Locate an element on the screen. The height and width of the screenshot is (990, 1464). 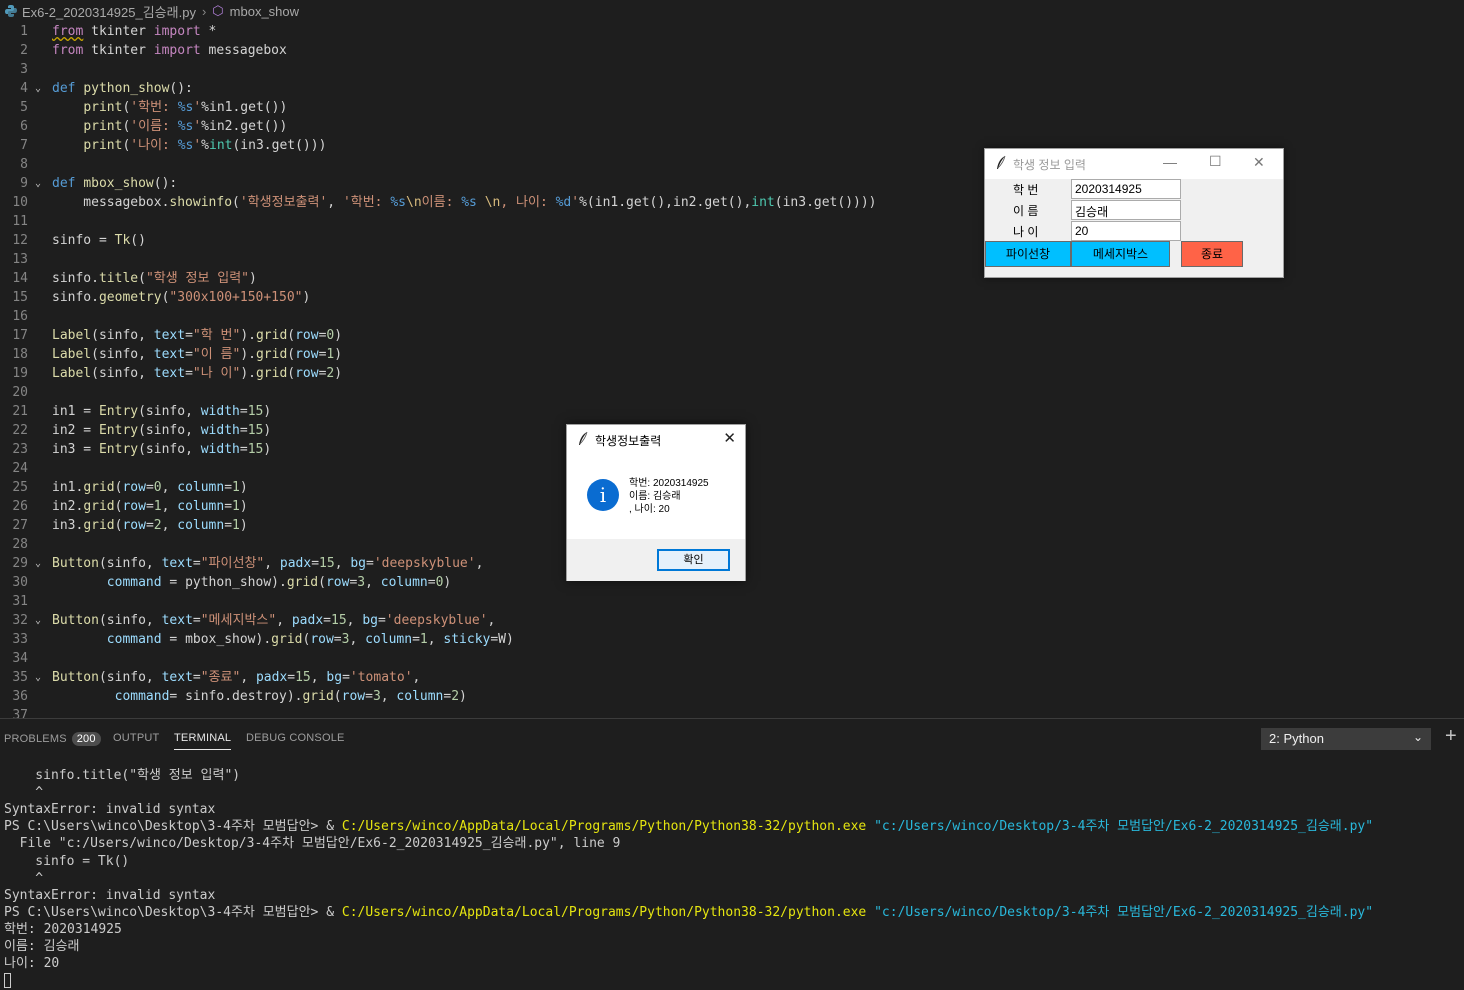
line-number: 32 is located at coordinates (20, 620).